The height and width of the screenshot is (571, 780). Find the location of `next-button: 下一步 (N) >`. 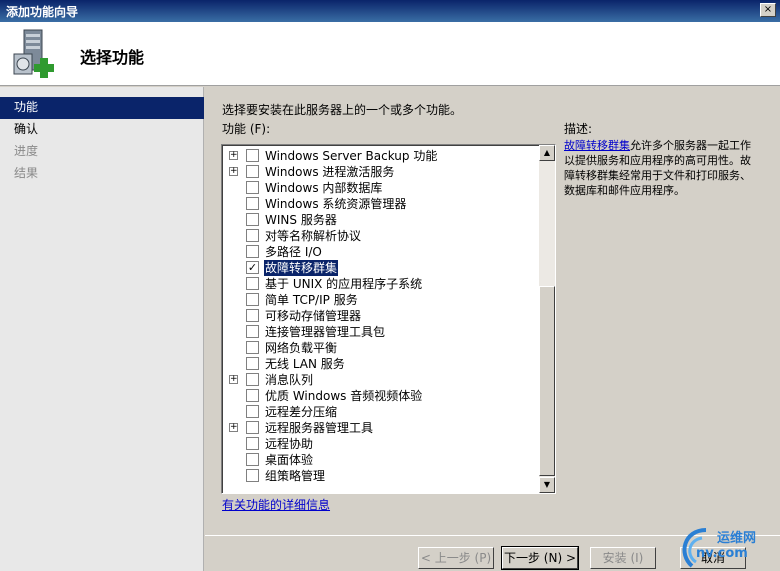

next-button: 下一步 (N) > is located at coordinates (540, 558).